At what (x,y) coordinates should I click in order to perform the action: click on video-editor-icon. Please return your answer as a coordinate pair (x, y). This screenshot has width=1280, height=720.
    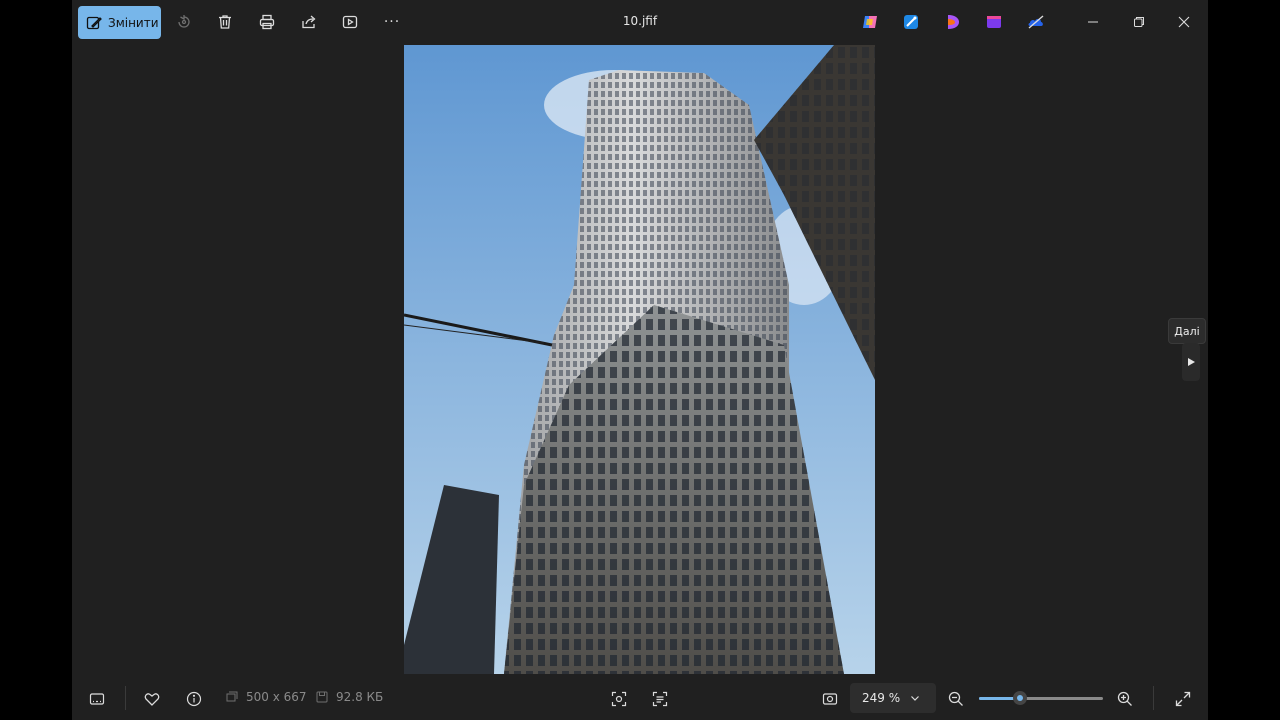
    Looking at the image, I should click on (994, 22).